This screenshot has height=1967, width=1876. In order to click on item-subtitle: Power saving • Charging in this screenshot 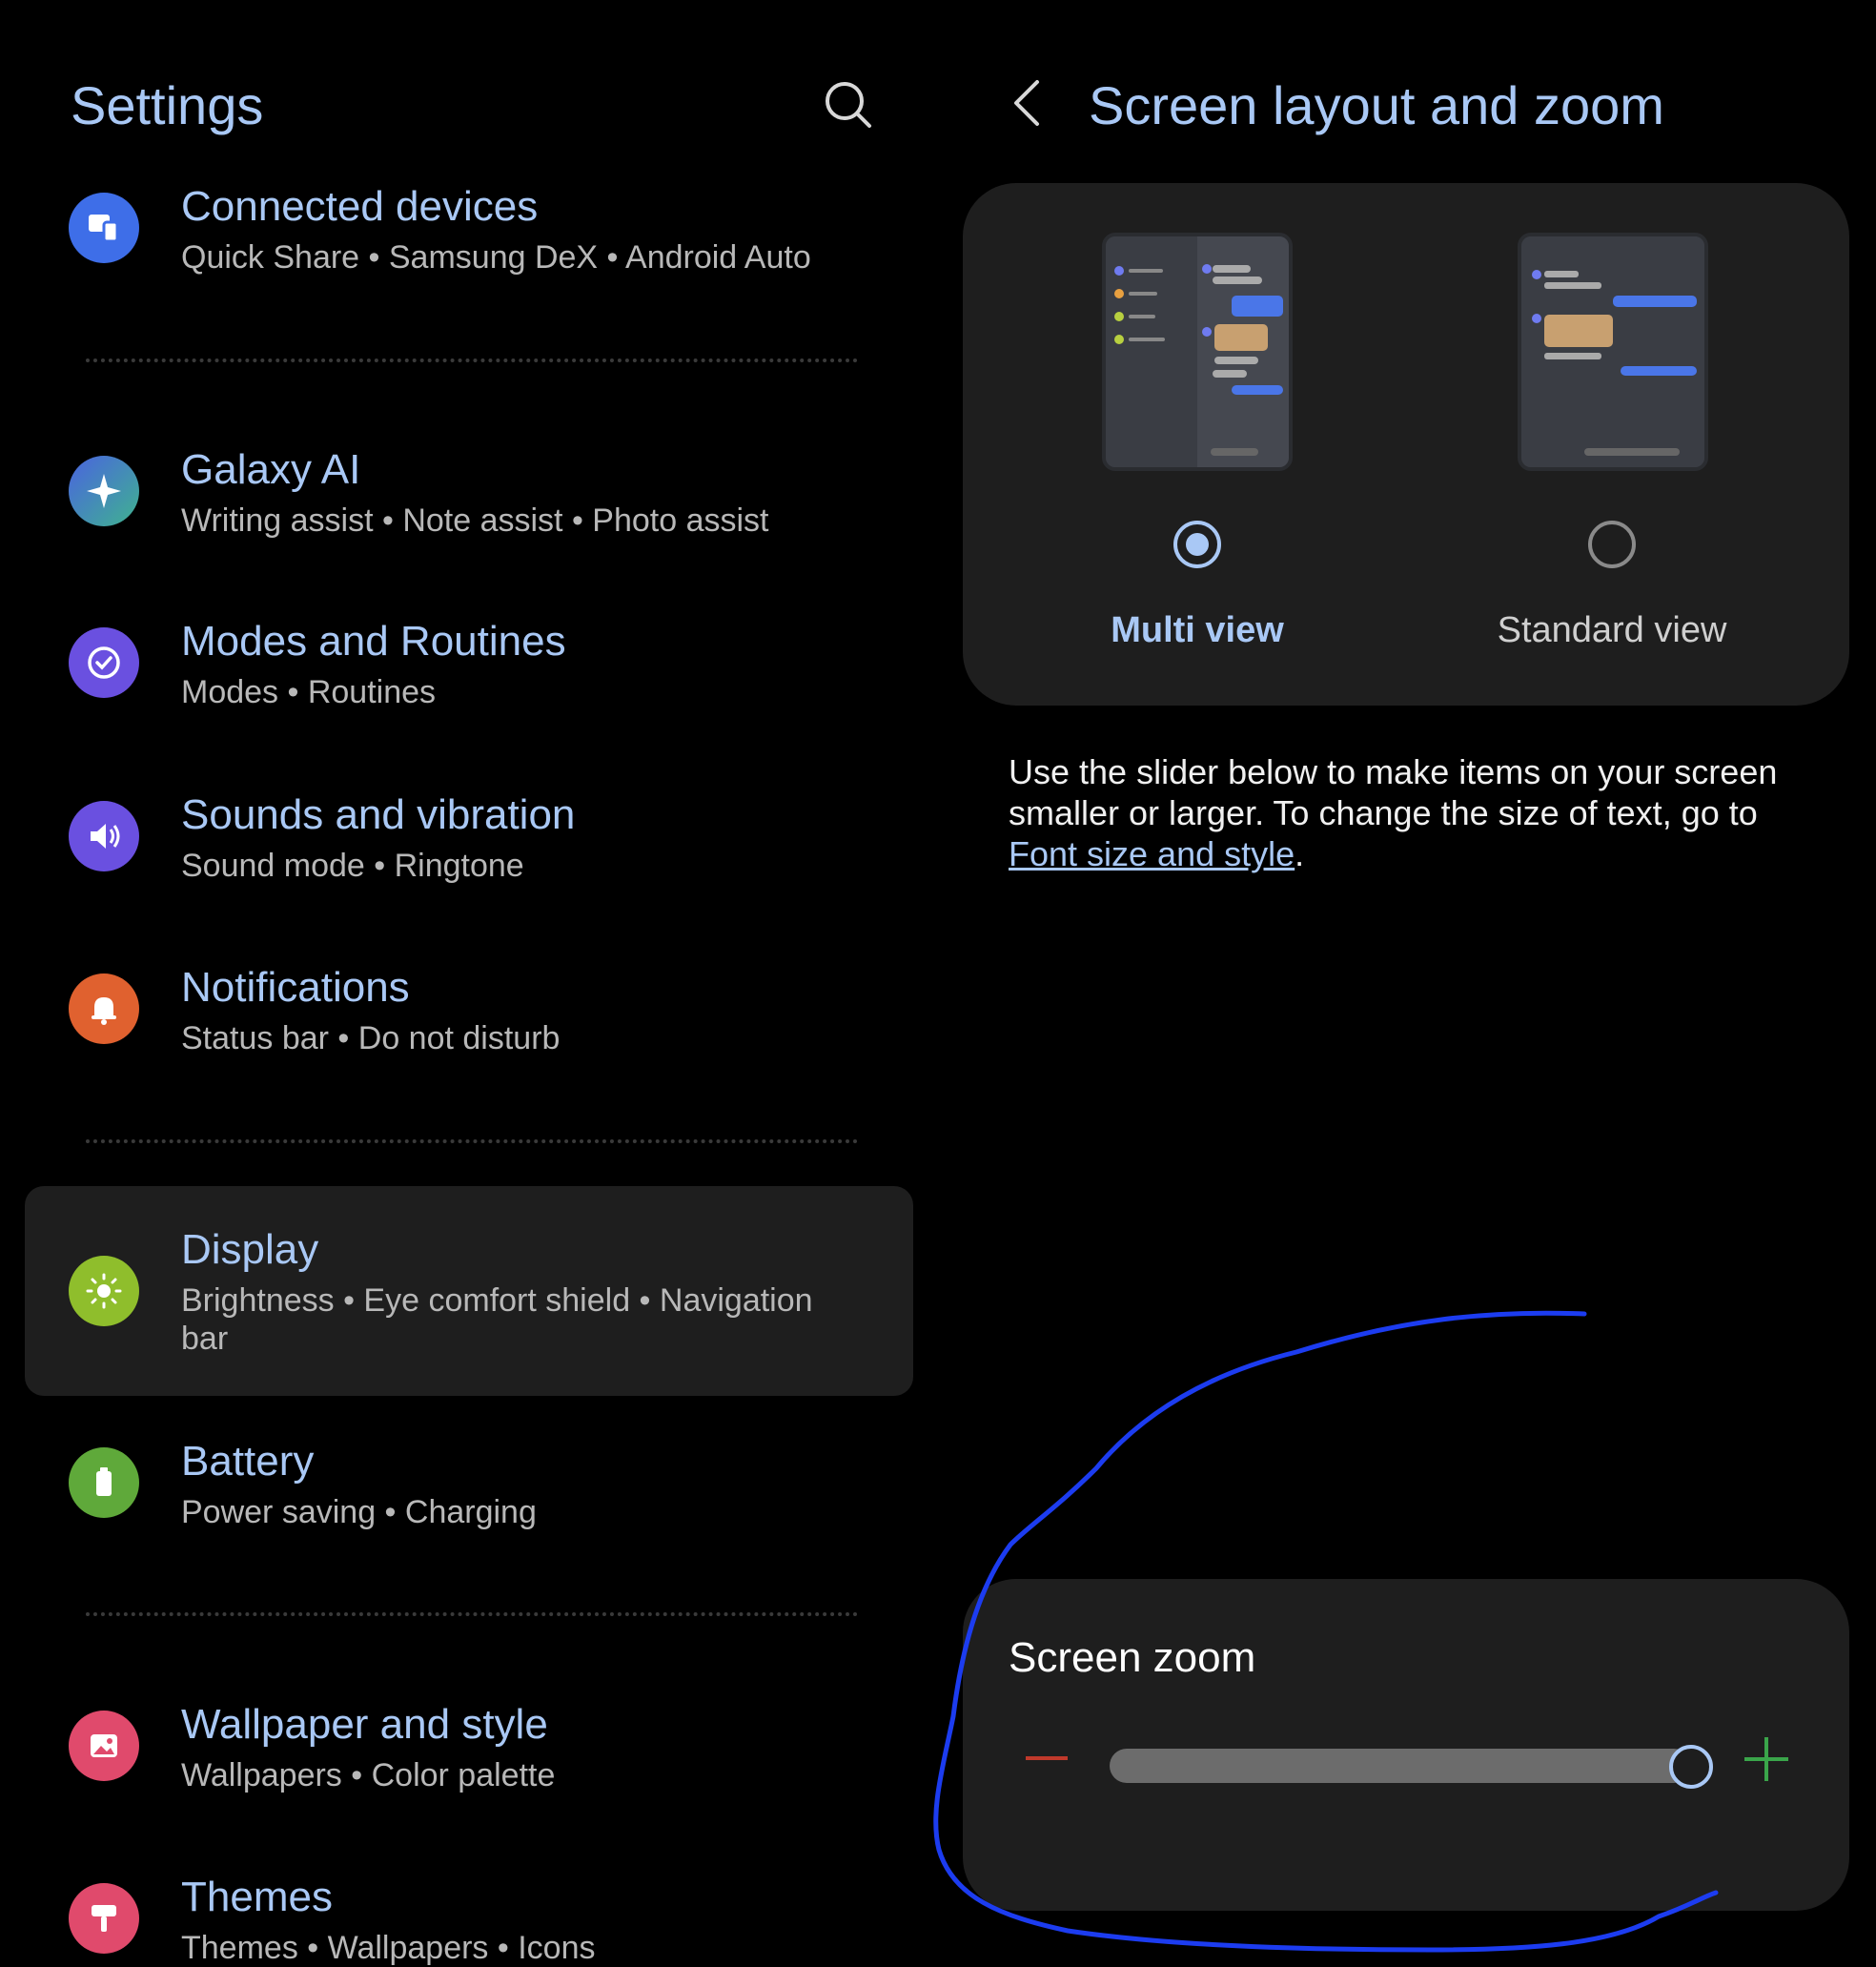, I will do `click(359, 1512)`.